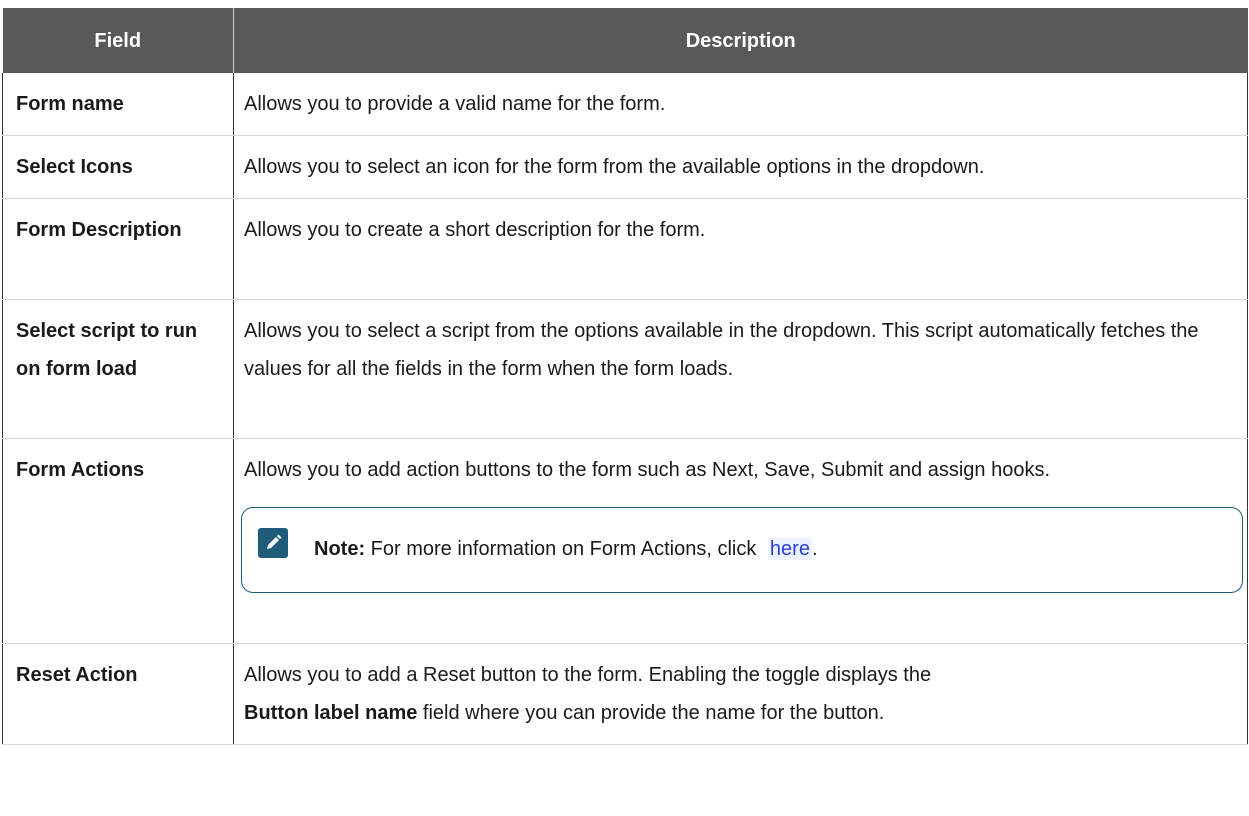 This screenshot has width=1249, height=816. What do you see at coordinates (118, 369) in the screenshot?
I see `field-name-cell: Select script to run on form load` at bounding box center [118, 369].